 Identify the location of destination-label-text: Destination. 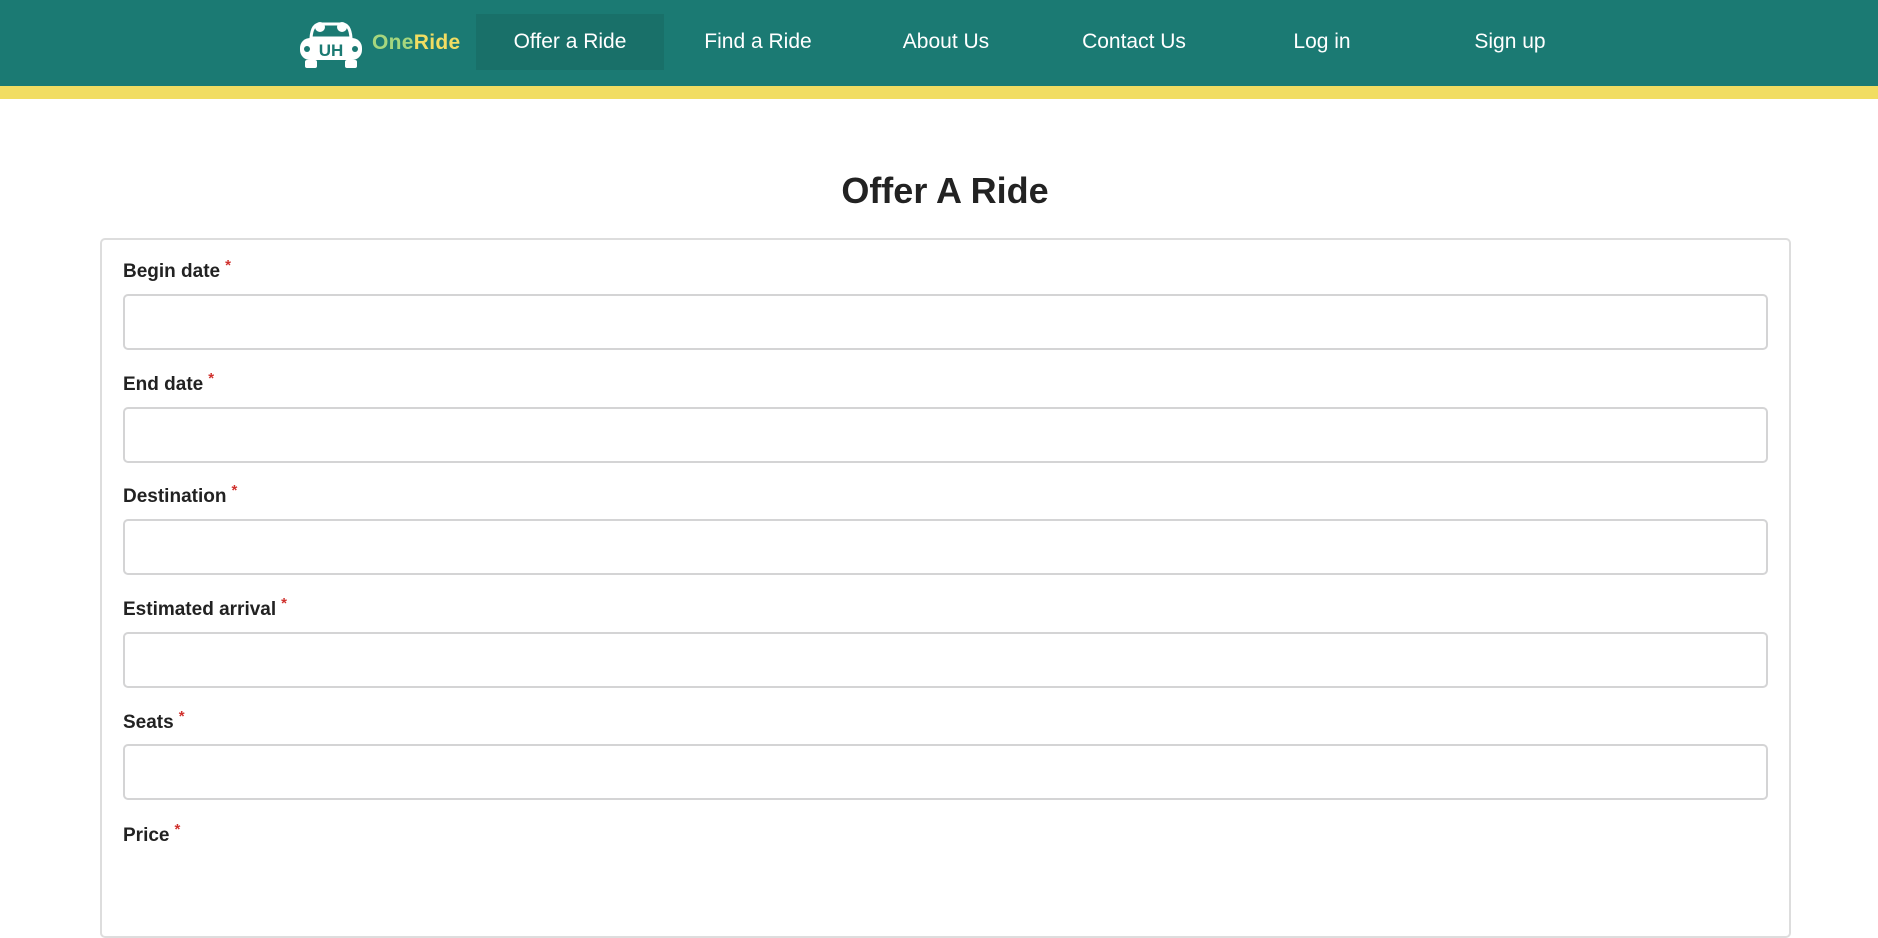
(175, 496).